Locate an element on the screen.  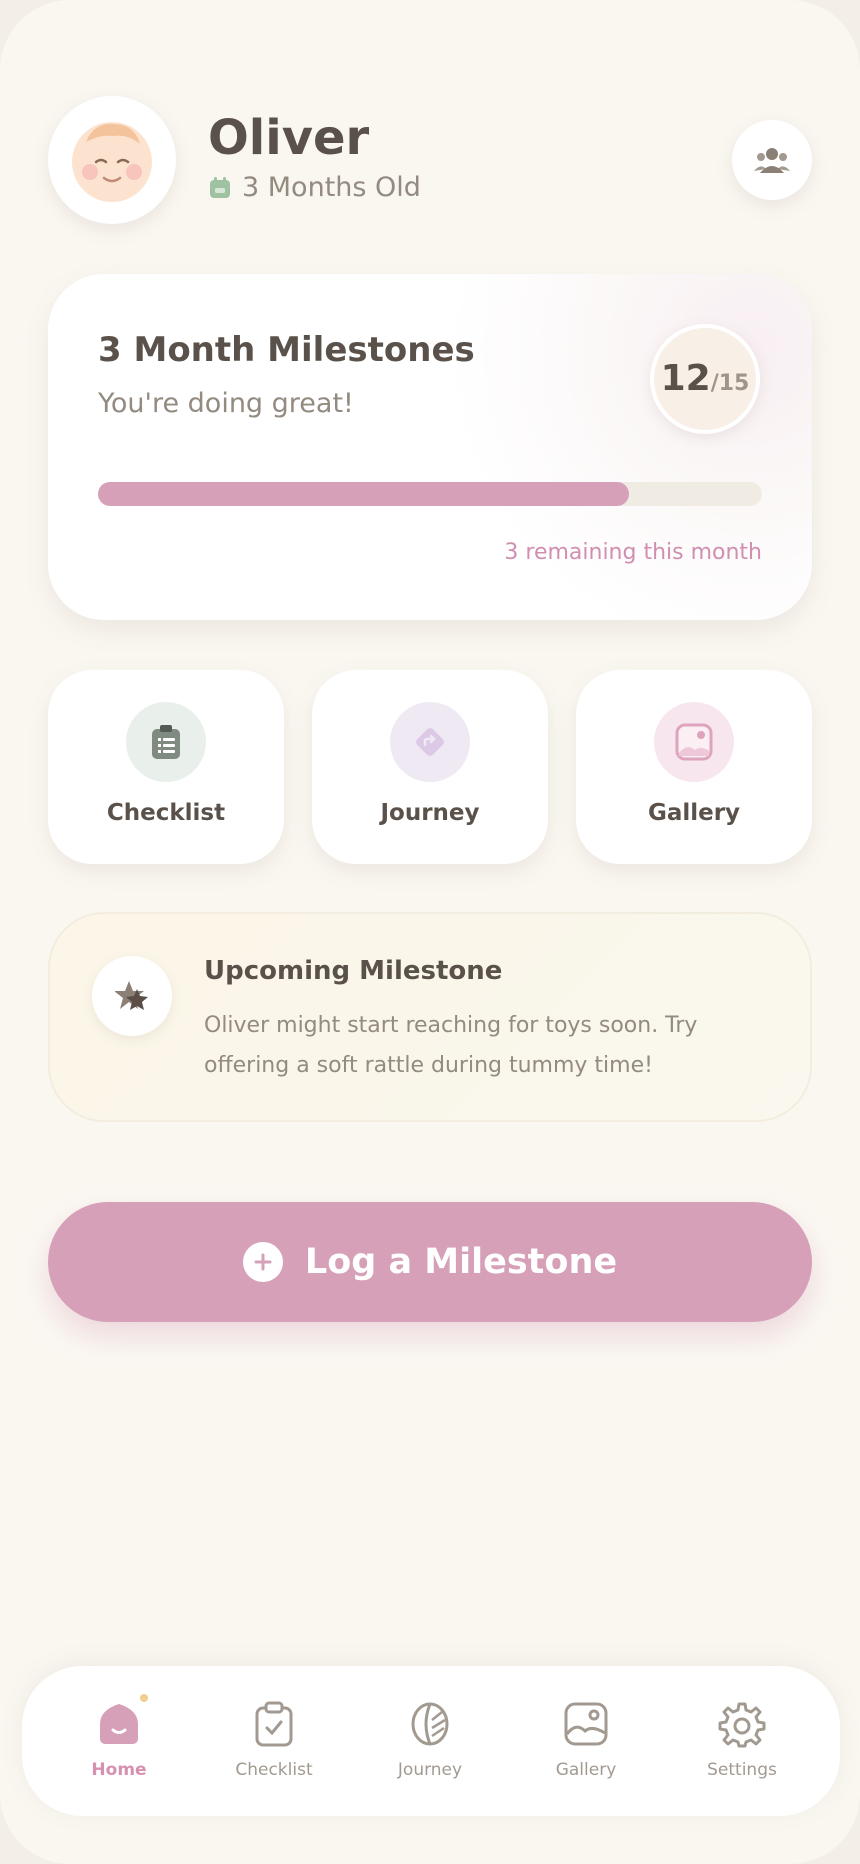
milestone-completed-count: 12 is located at coordinates (685, 378).